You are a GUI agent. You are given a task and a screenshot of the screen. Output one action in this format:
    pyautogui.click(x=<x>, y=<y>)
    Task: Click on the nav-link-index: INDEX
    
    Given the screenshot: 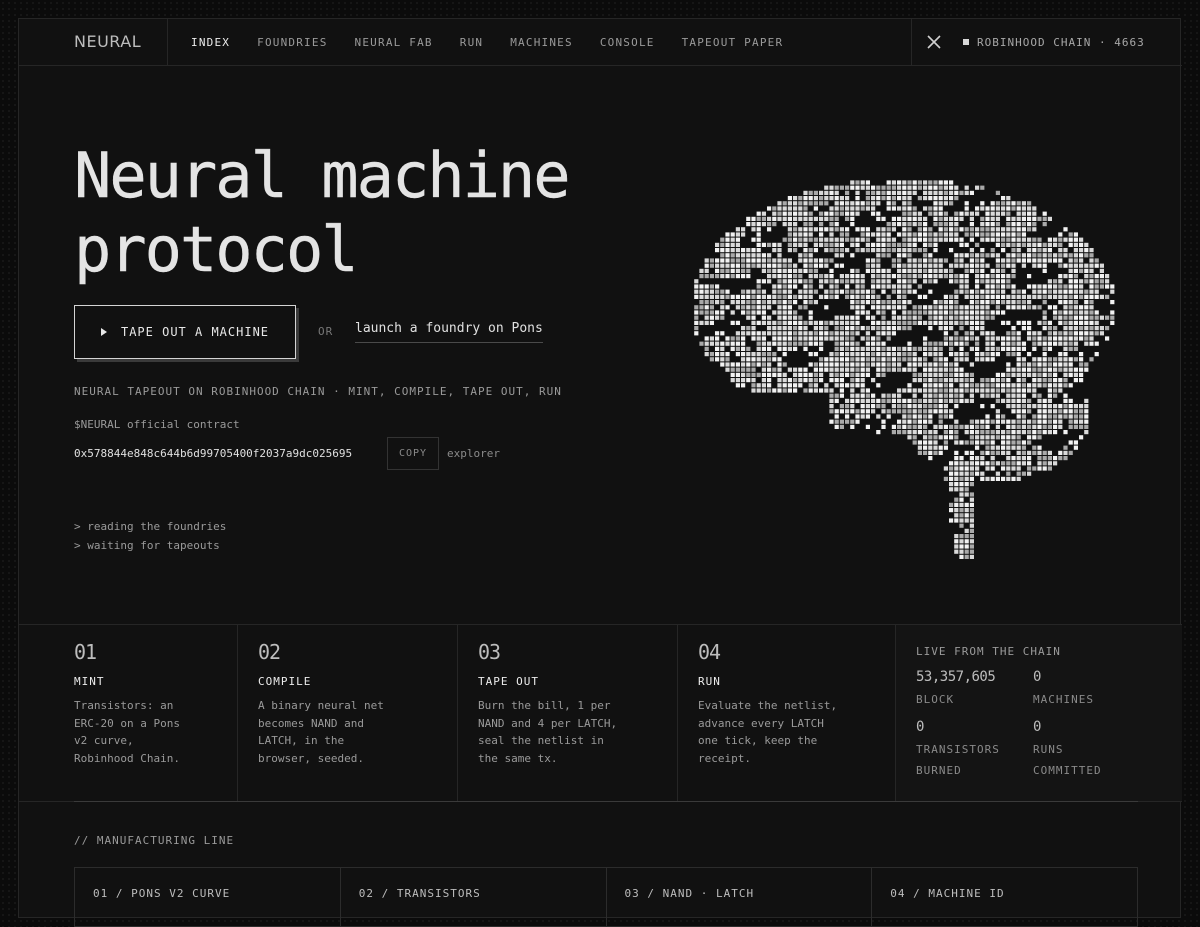 What is the action you would take?
    pyautogui.click(x=210, y=42)
    